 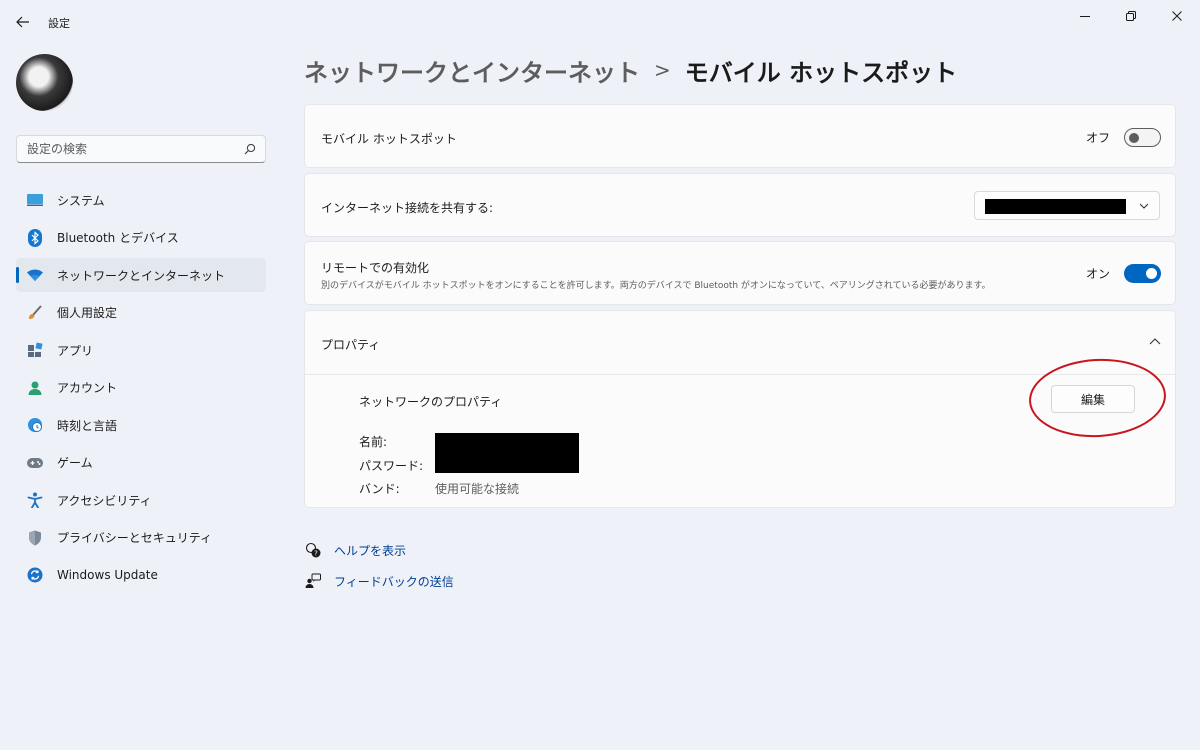 I want to click on globe-clock-icon, so click(x=35, y=425).